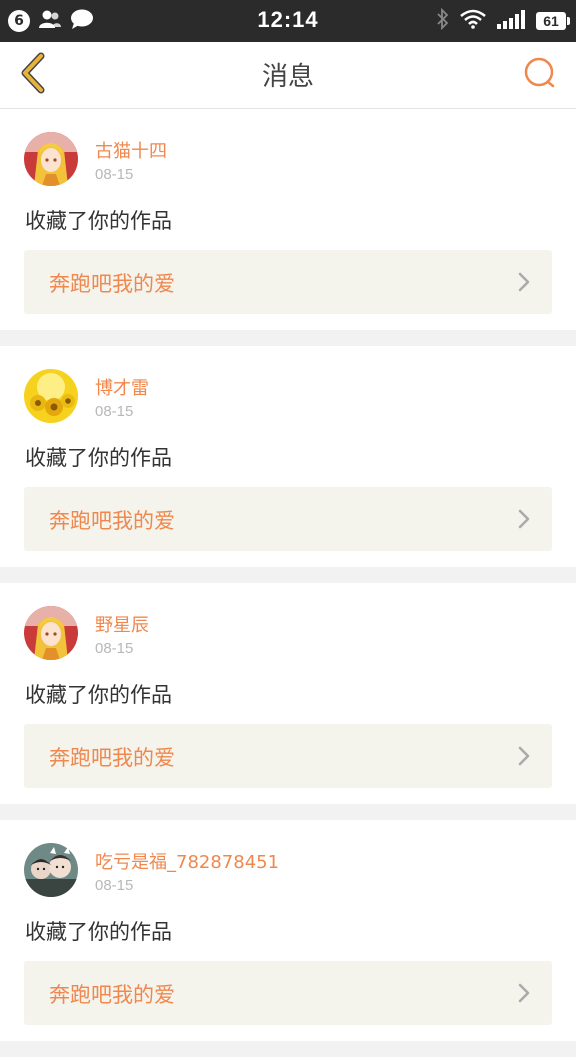 The image size is (576, 1057). I want to click on signal-icon, so click(511, 21).